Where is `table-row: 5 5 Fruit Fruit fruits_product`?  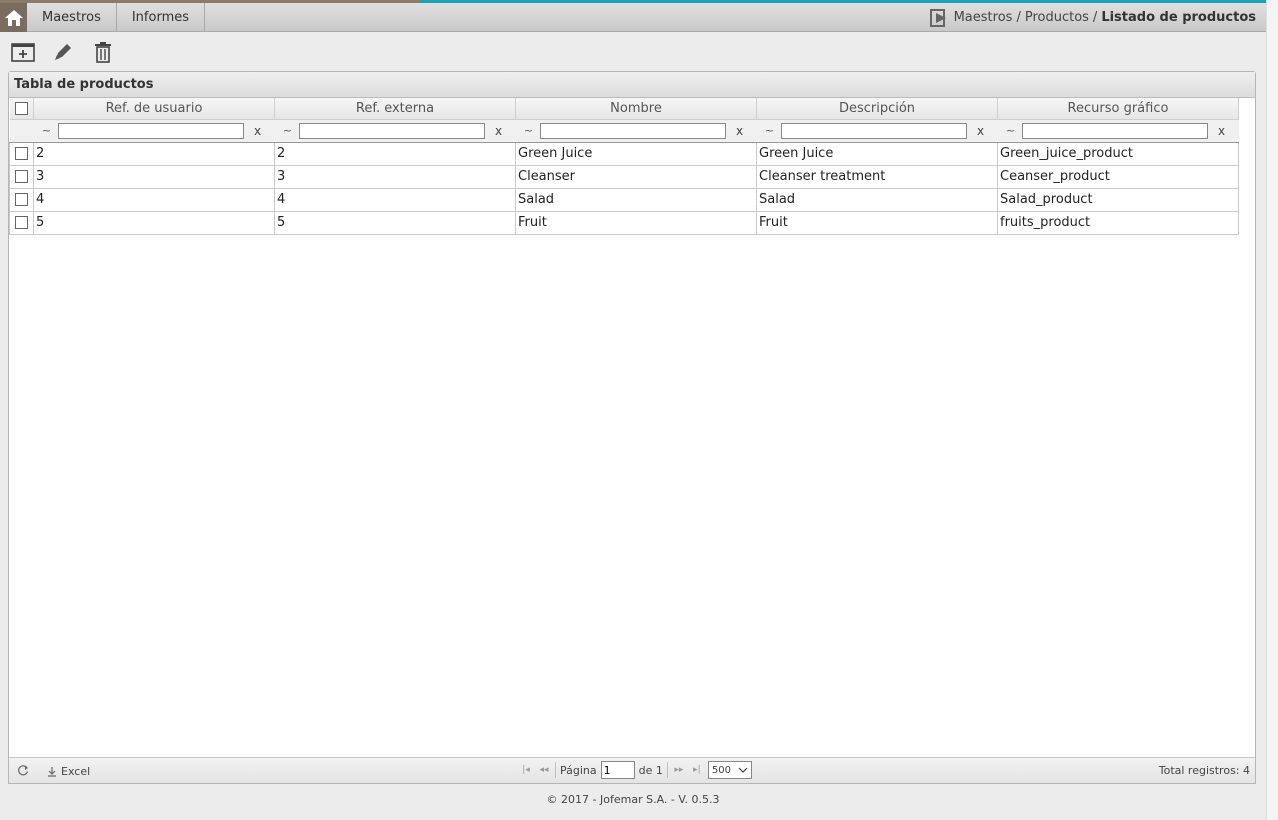 table-row: 5 5 Fruit Fruit fruits_product is located at coordinates (624, 222).